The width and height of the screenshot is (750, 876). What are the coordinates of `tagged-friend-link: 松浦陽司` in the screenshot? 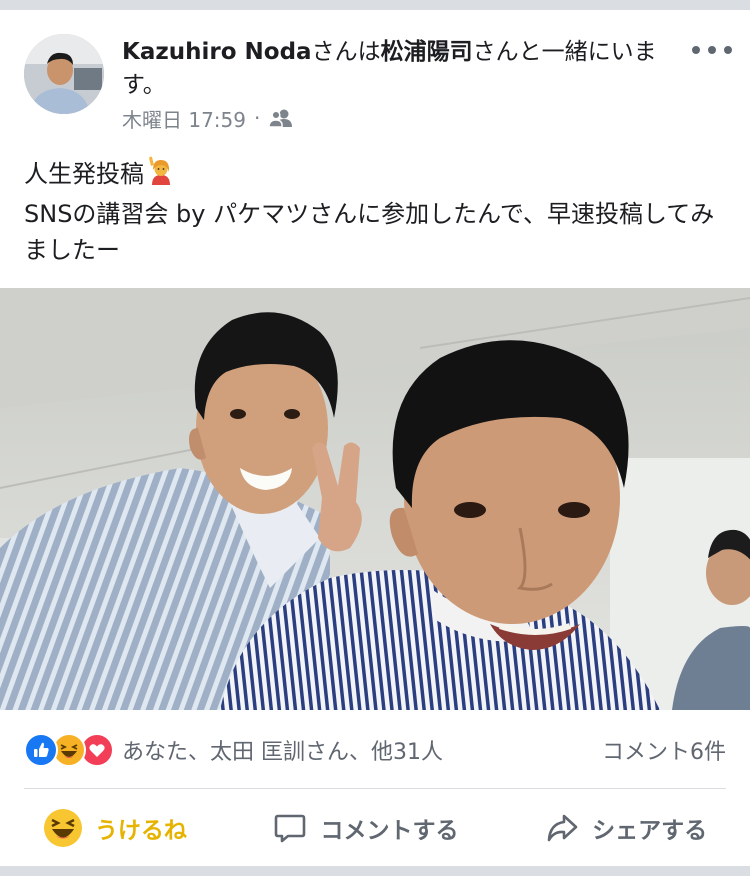 It's located at (427, 52).